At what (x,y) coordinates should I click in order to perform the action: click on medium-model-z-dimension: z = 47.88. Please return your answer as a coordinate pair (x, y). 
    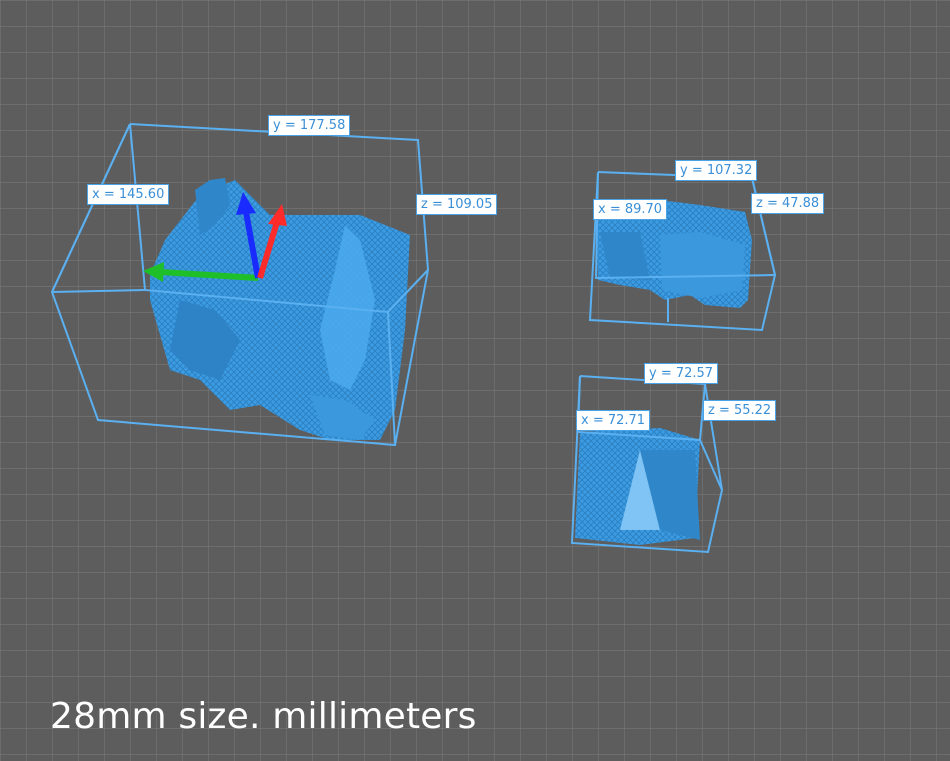
    Looking at the image, I should click on (788, 203).